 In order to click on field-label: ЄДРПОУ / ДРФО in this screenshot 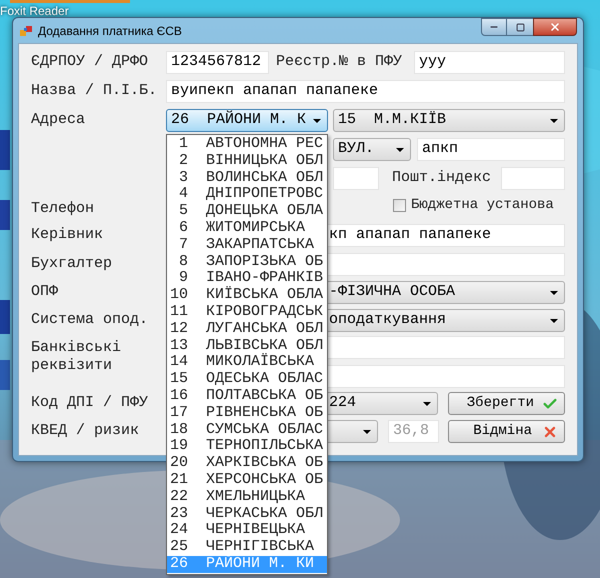, I will do `click(89, 62)`.